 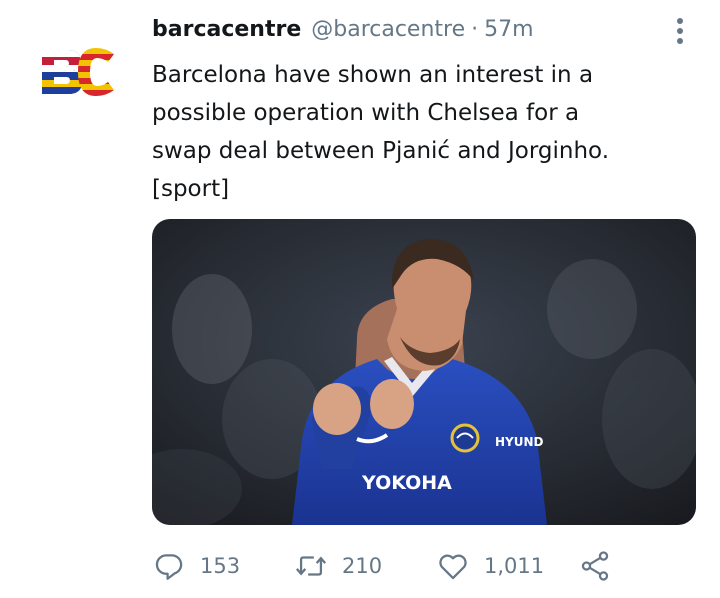 I want to click on tweet-header: barcacentre @barcacentre · 57m, so click(x=343, y=33).